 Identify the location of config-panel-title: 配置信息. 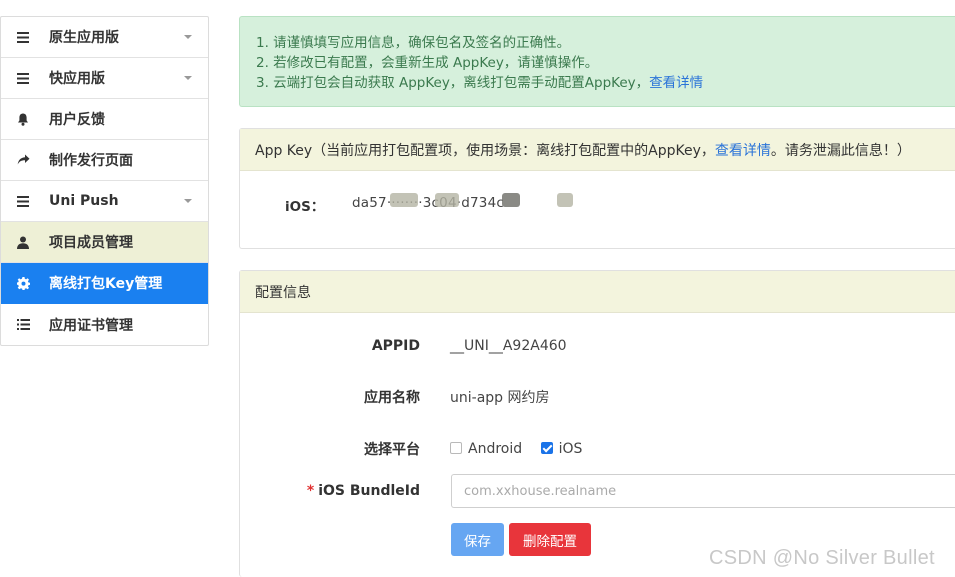
(283, 292).